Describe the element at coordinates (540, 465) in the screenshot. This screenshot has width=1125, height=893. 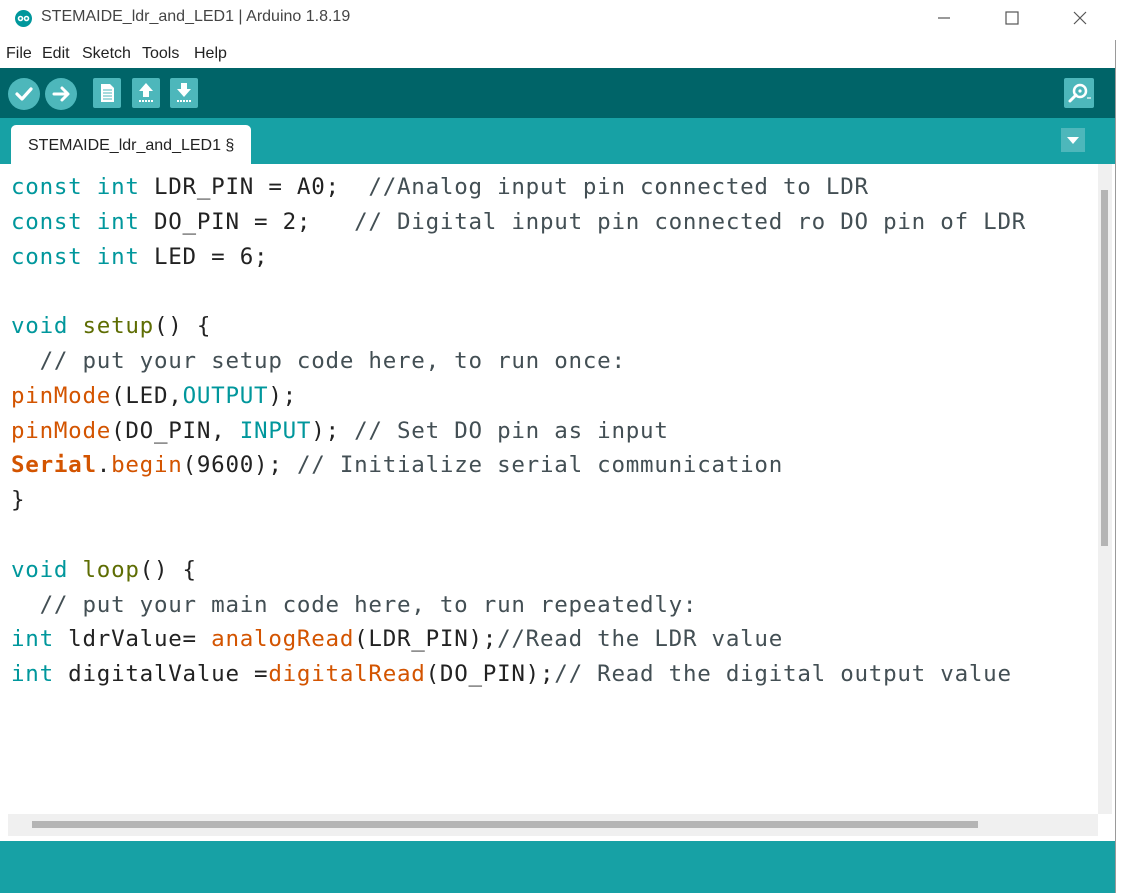
I see `code-token: // Initialize serial communication` at that location.